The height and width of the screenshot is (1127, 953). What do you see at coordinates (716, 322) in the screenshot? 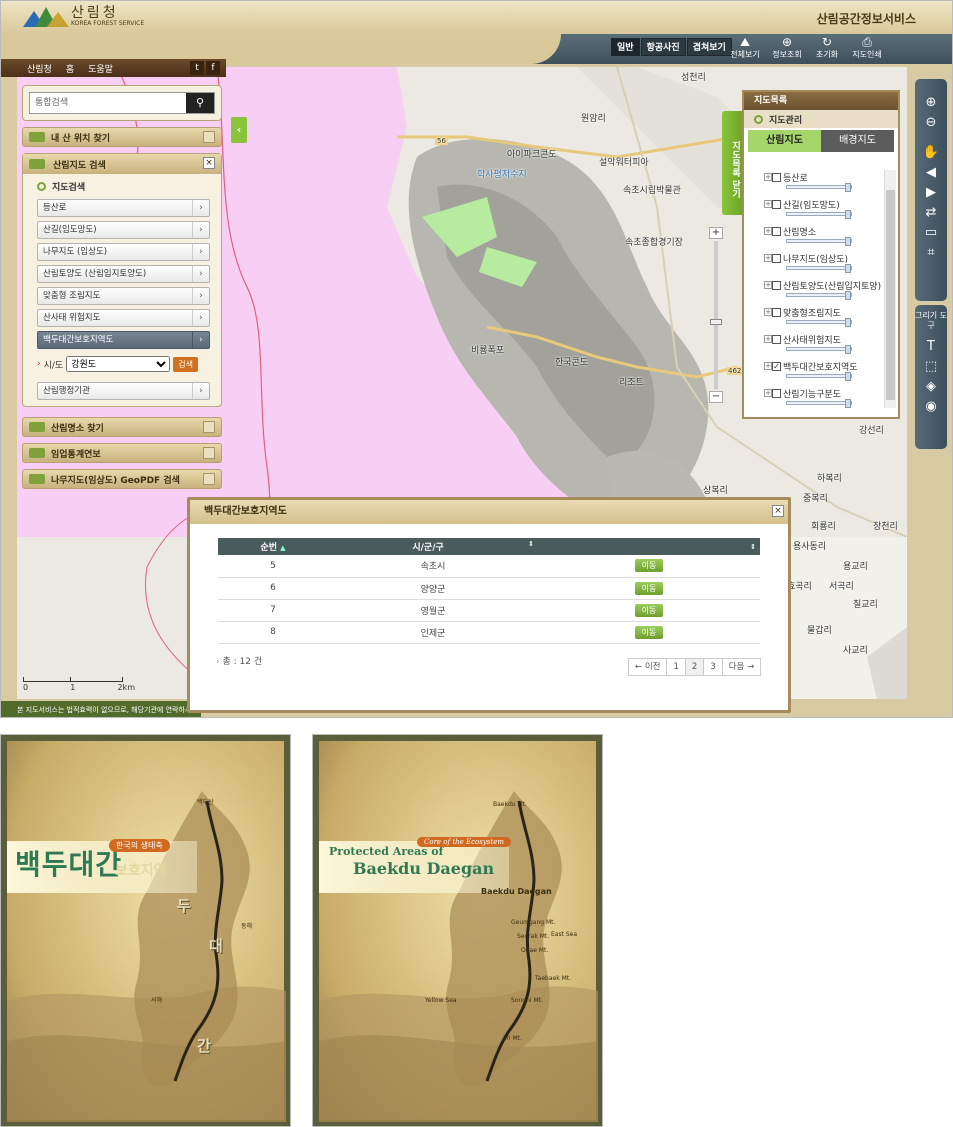
I see `zoom-handle` at bounding box center [716, 322].